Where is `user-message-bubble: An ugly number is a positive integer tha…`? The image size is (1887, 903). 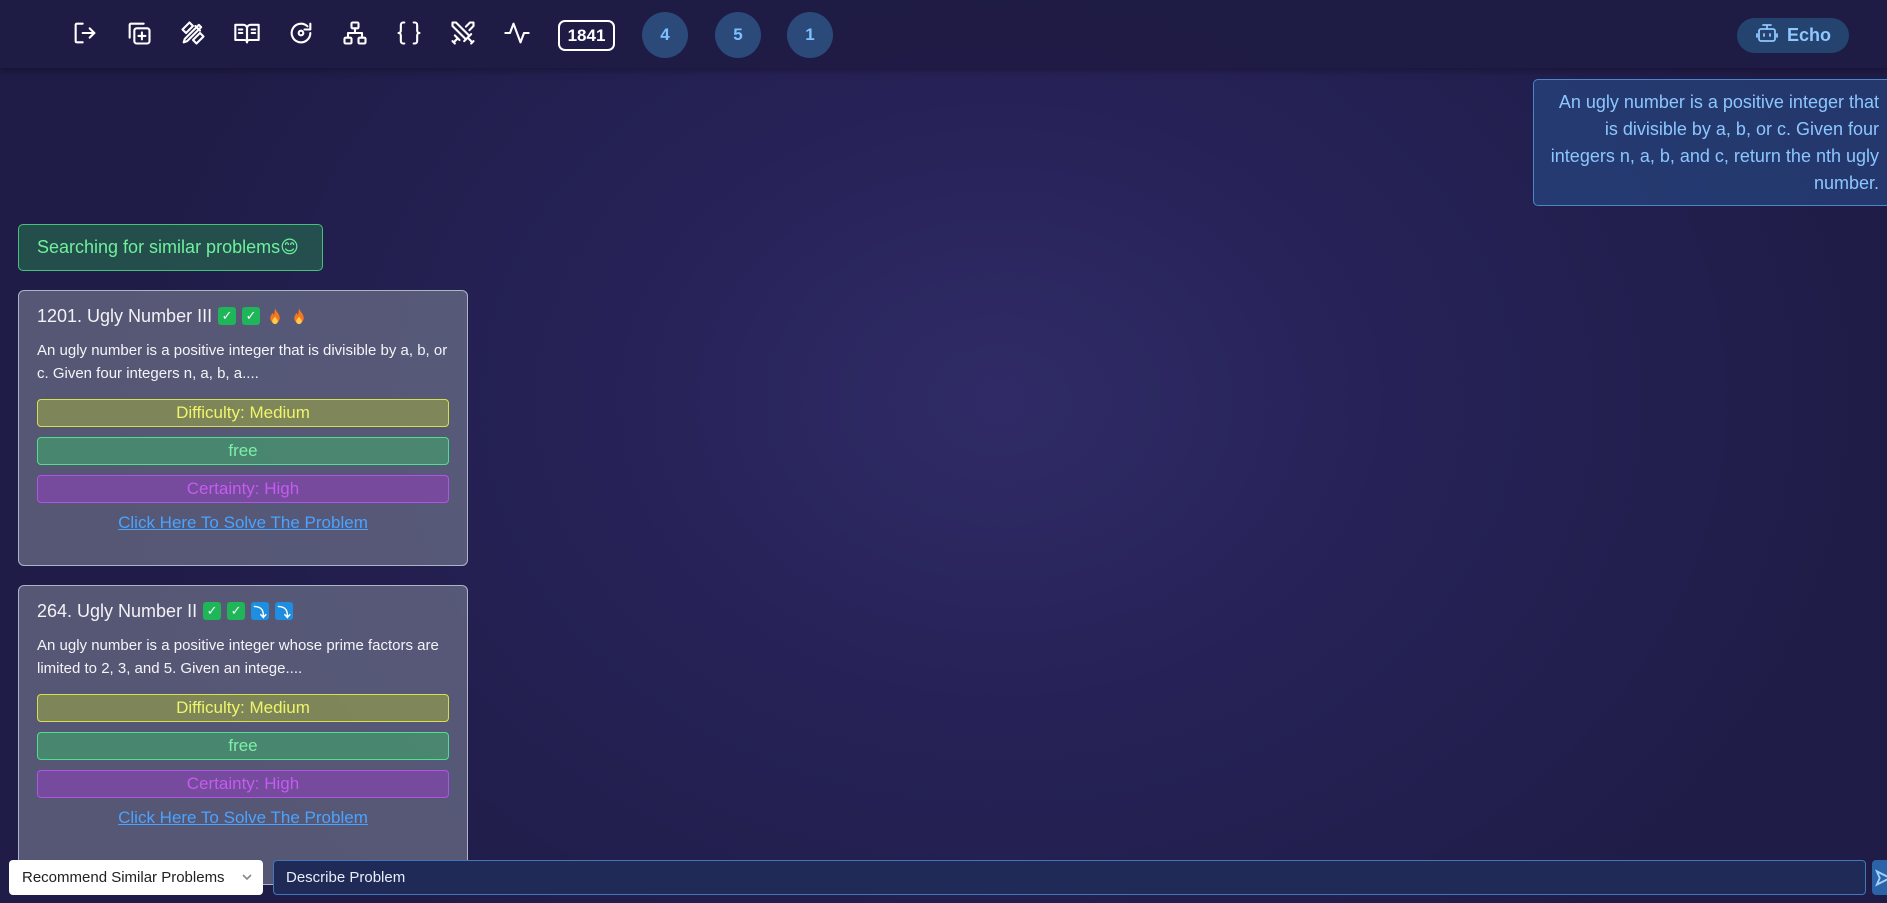
user-message-bubble: An ugly number is a positive integer tha… is located at coordinates (1710, 142).